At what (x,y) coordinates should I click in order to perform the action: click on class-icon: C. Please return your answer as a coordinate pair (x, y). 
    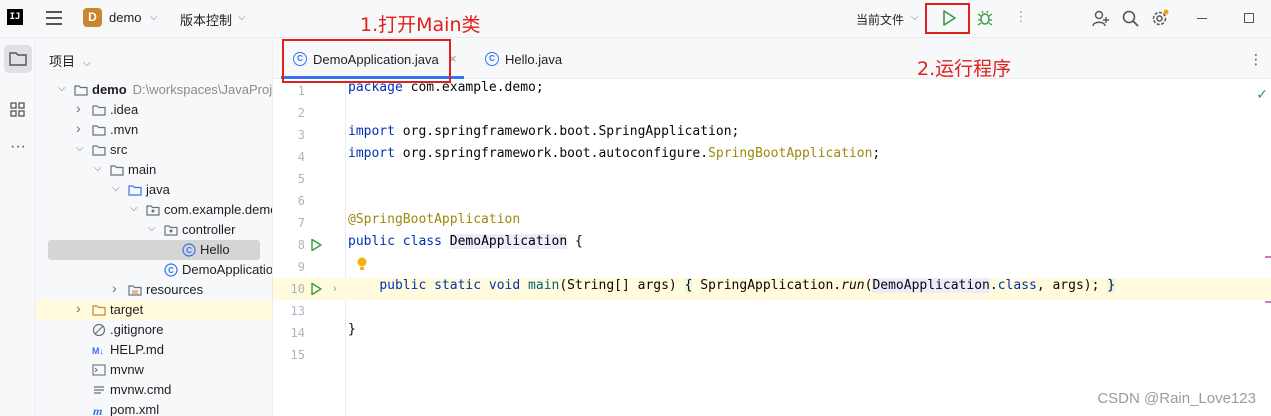
    Looking at the image, I should click on (492, 59).